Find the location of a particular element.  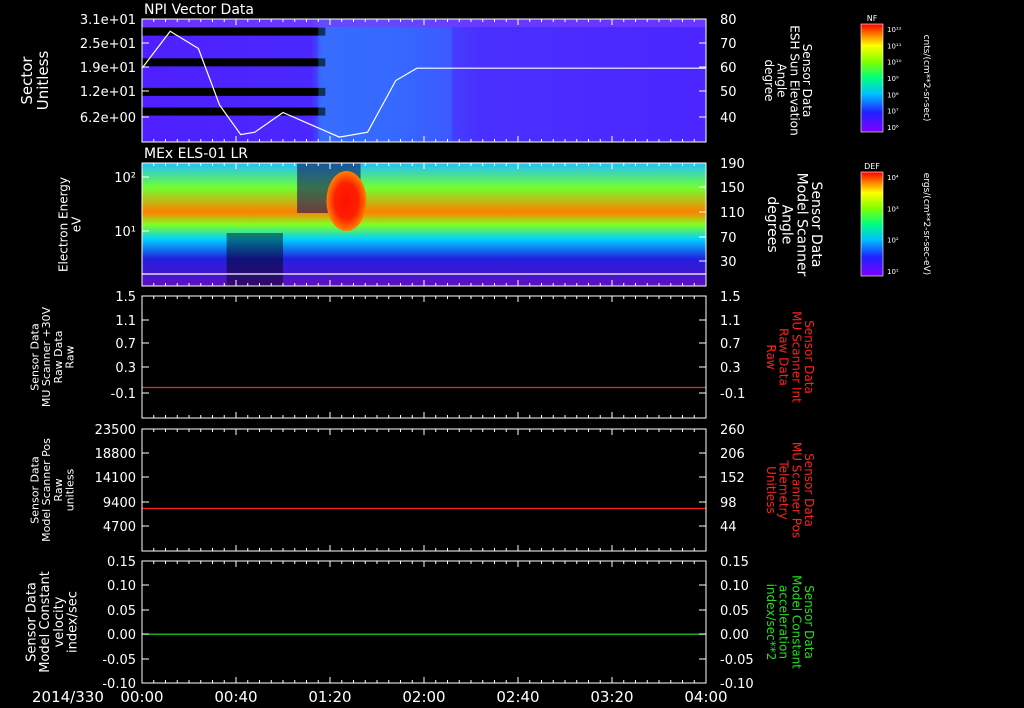

y-tick-label-right: 50 is located at coordinates (728, 92).